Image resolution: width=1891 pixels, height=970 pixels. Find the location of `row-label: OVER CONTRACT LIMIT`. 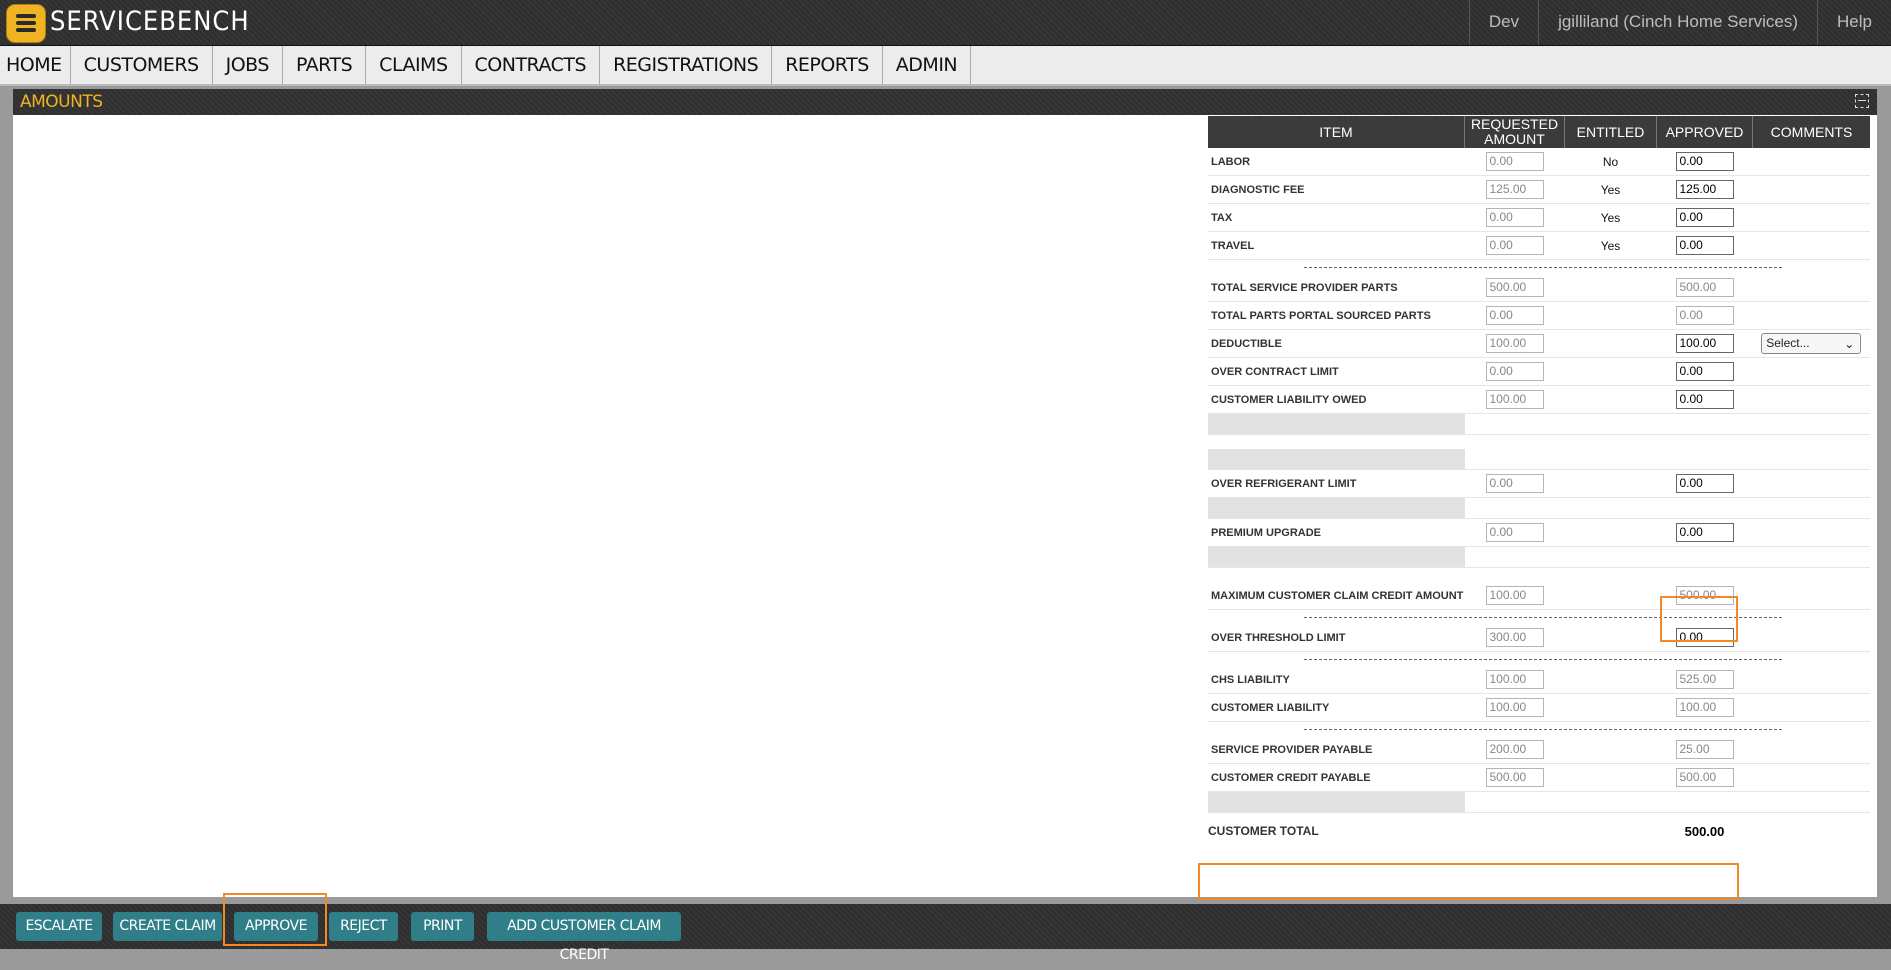

row-label: OVER CONTRACT LIMIT is located at coordinates (1336, 371).